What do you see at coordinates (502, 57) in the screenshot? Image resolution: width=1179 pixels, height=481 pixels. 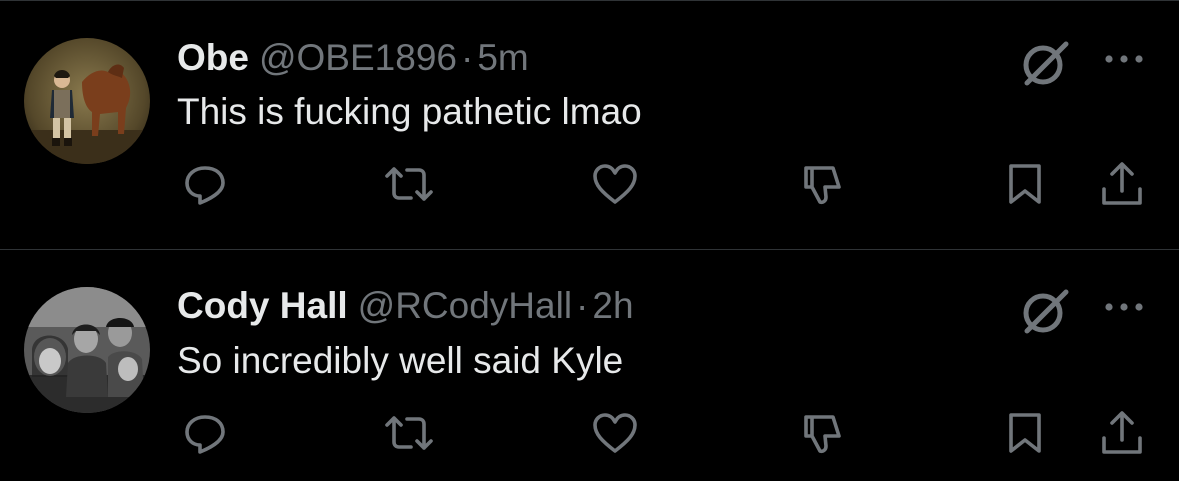 I see `timestamp: 5m` at bounding box center [502, 57].